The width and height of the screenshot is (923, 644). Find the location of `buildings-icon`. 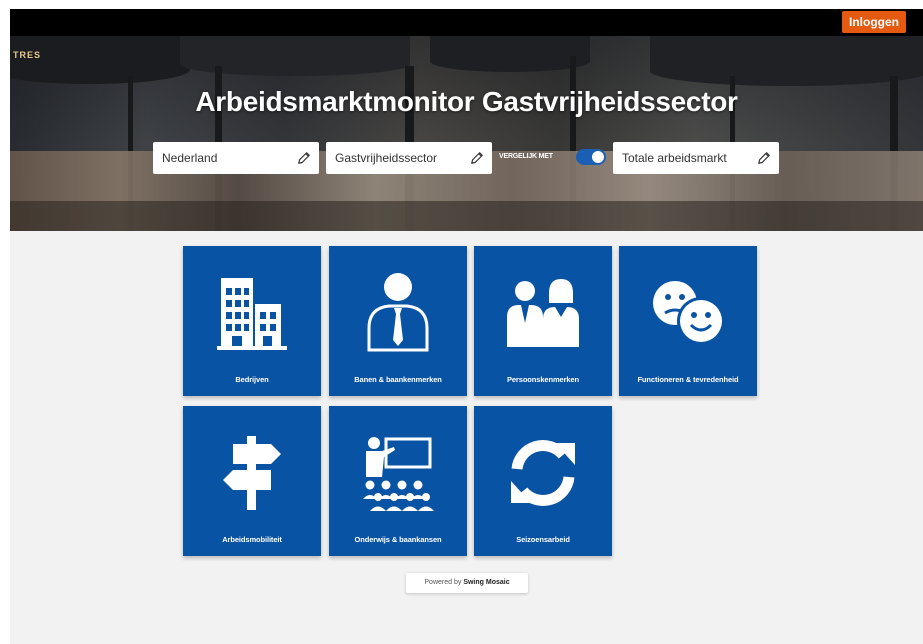

buildings-icon is located at coordinates (252, 314).